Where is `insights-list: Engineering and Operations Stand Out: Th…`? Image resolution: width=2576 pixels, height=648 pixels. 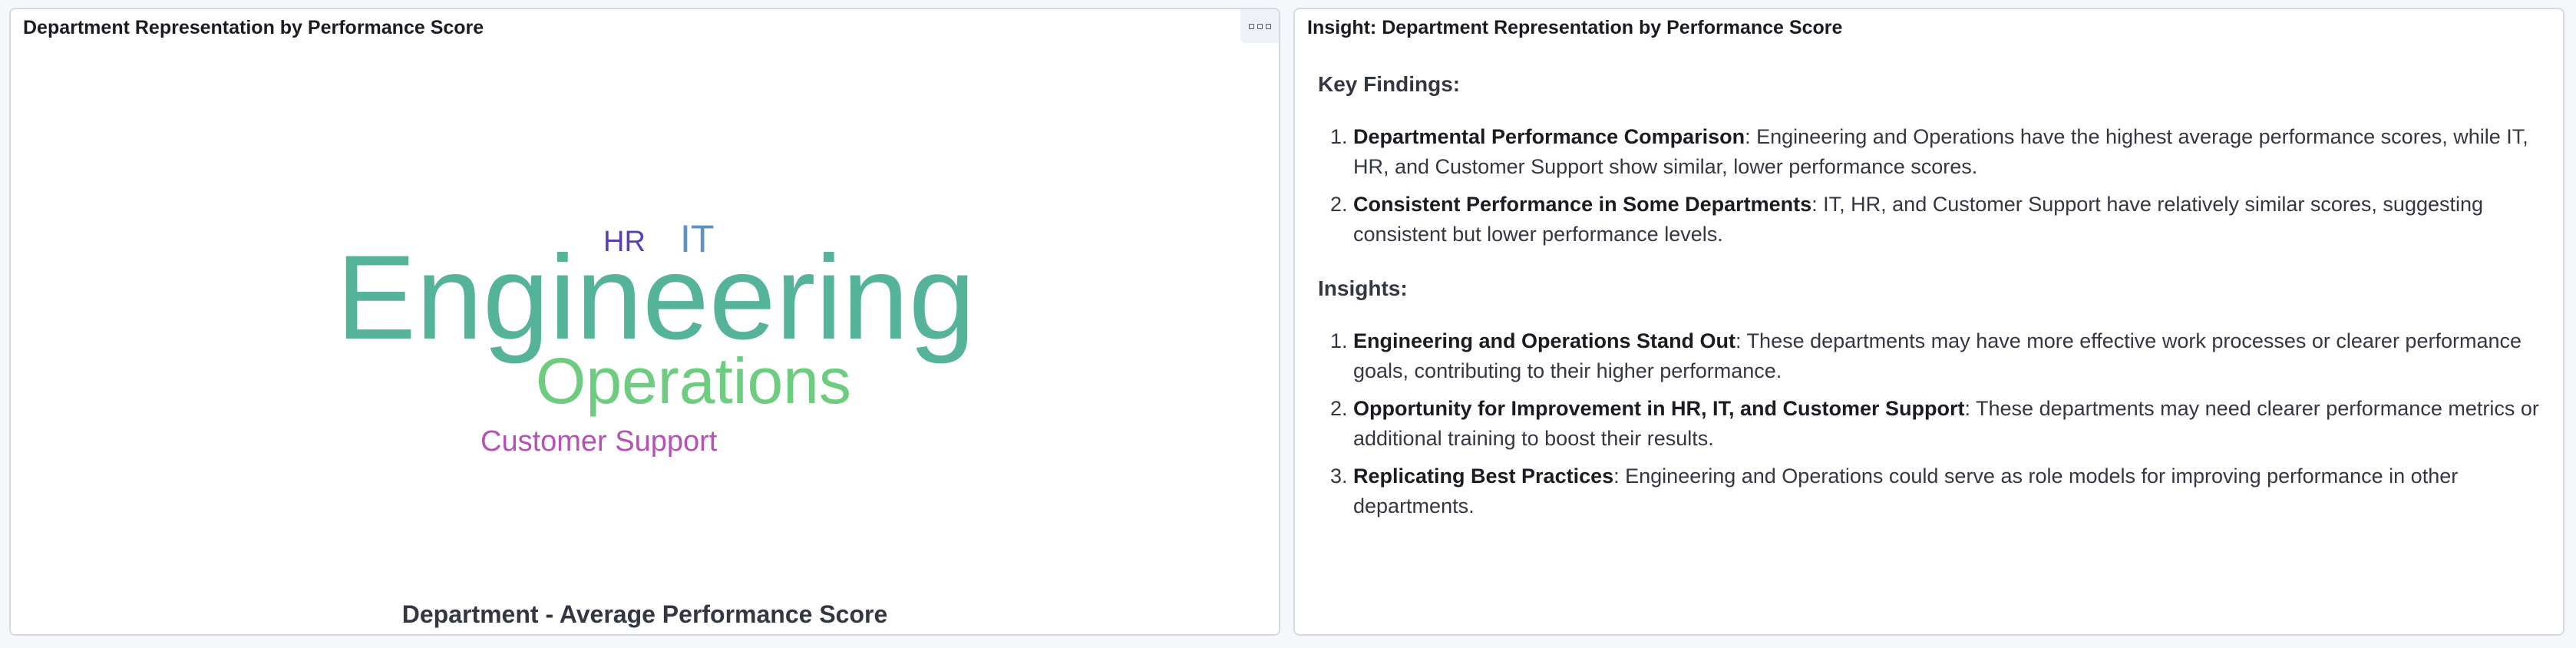 insights-list: Engineering and Operations Stand Out: Th… is located at coordinates (1932, 424).